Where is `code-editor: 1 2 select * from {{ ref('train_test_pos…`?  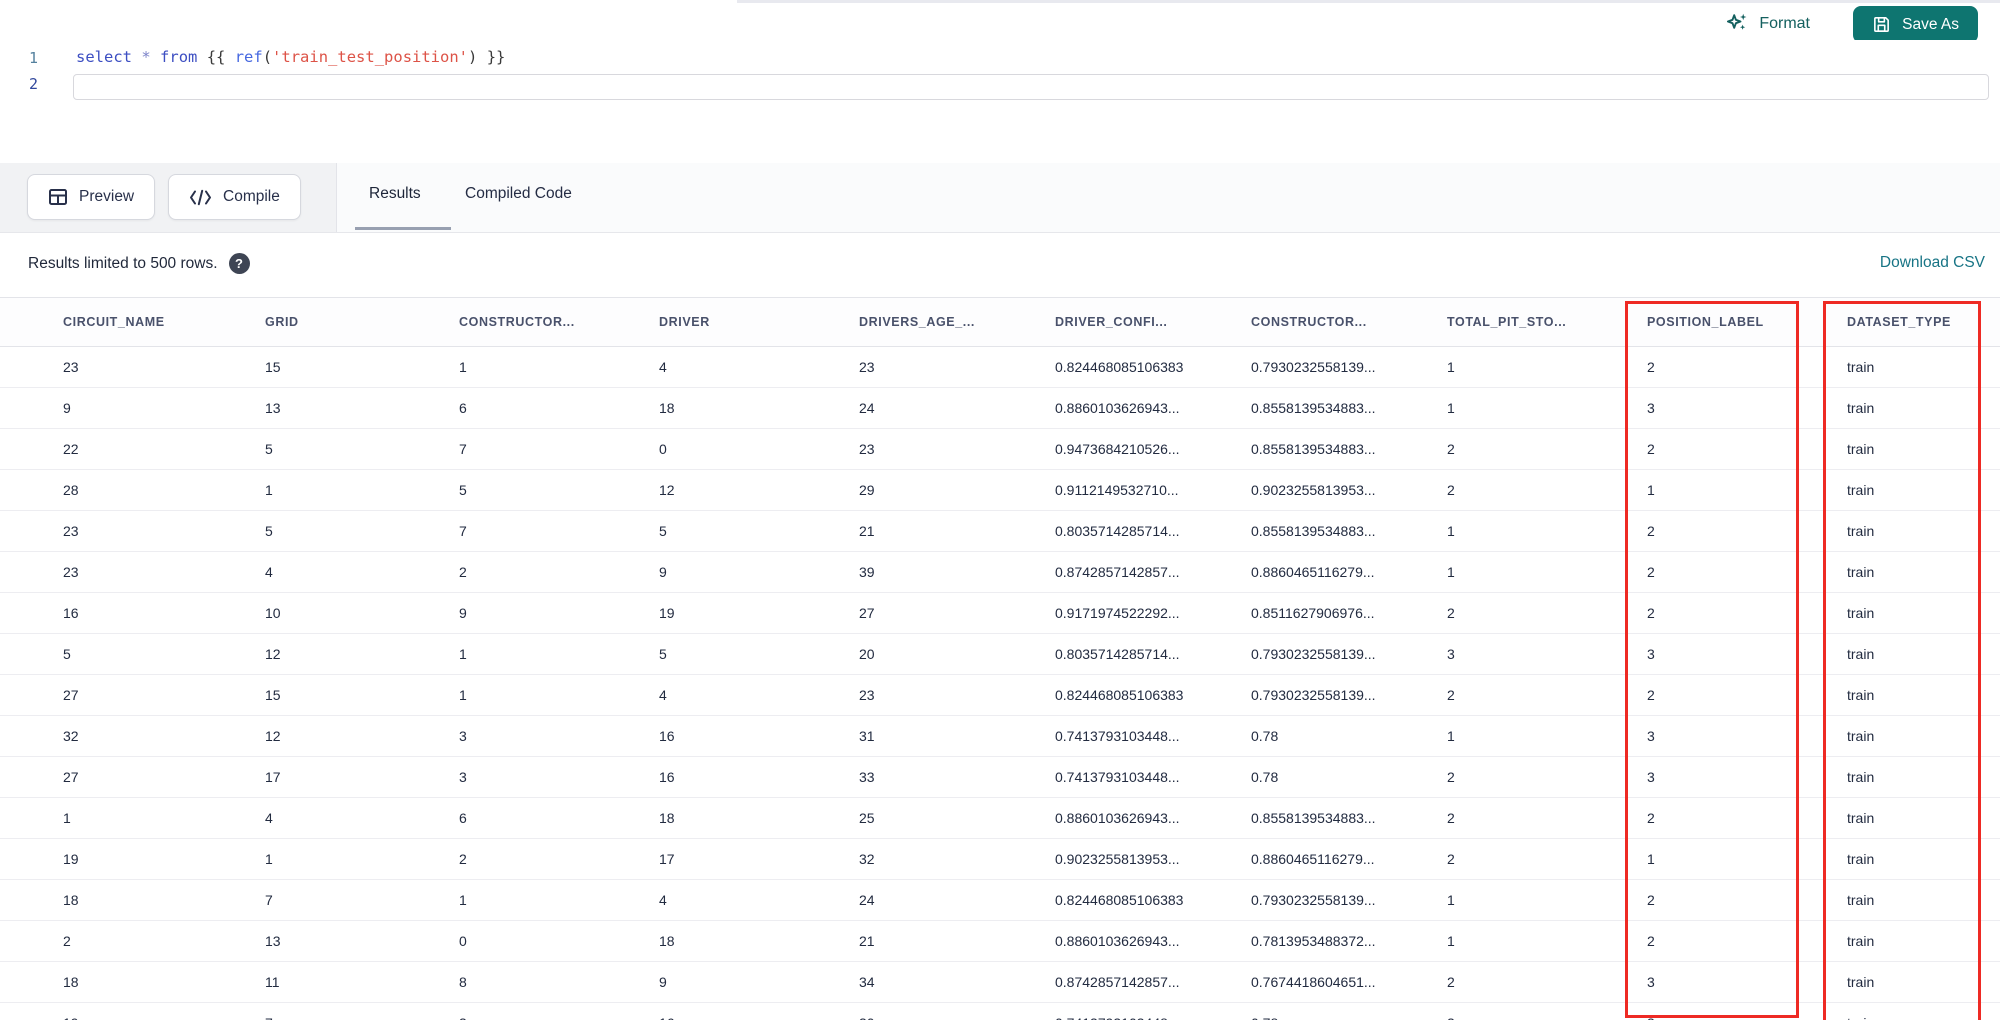 code-editor: 1 2 select * from {{ ref('train_test_pos… is located at coordinates (1000, 101).